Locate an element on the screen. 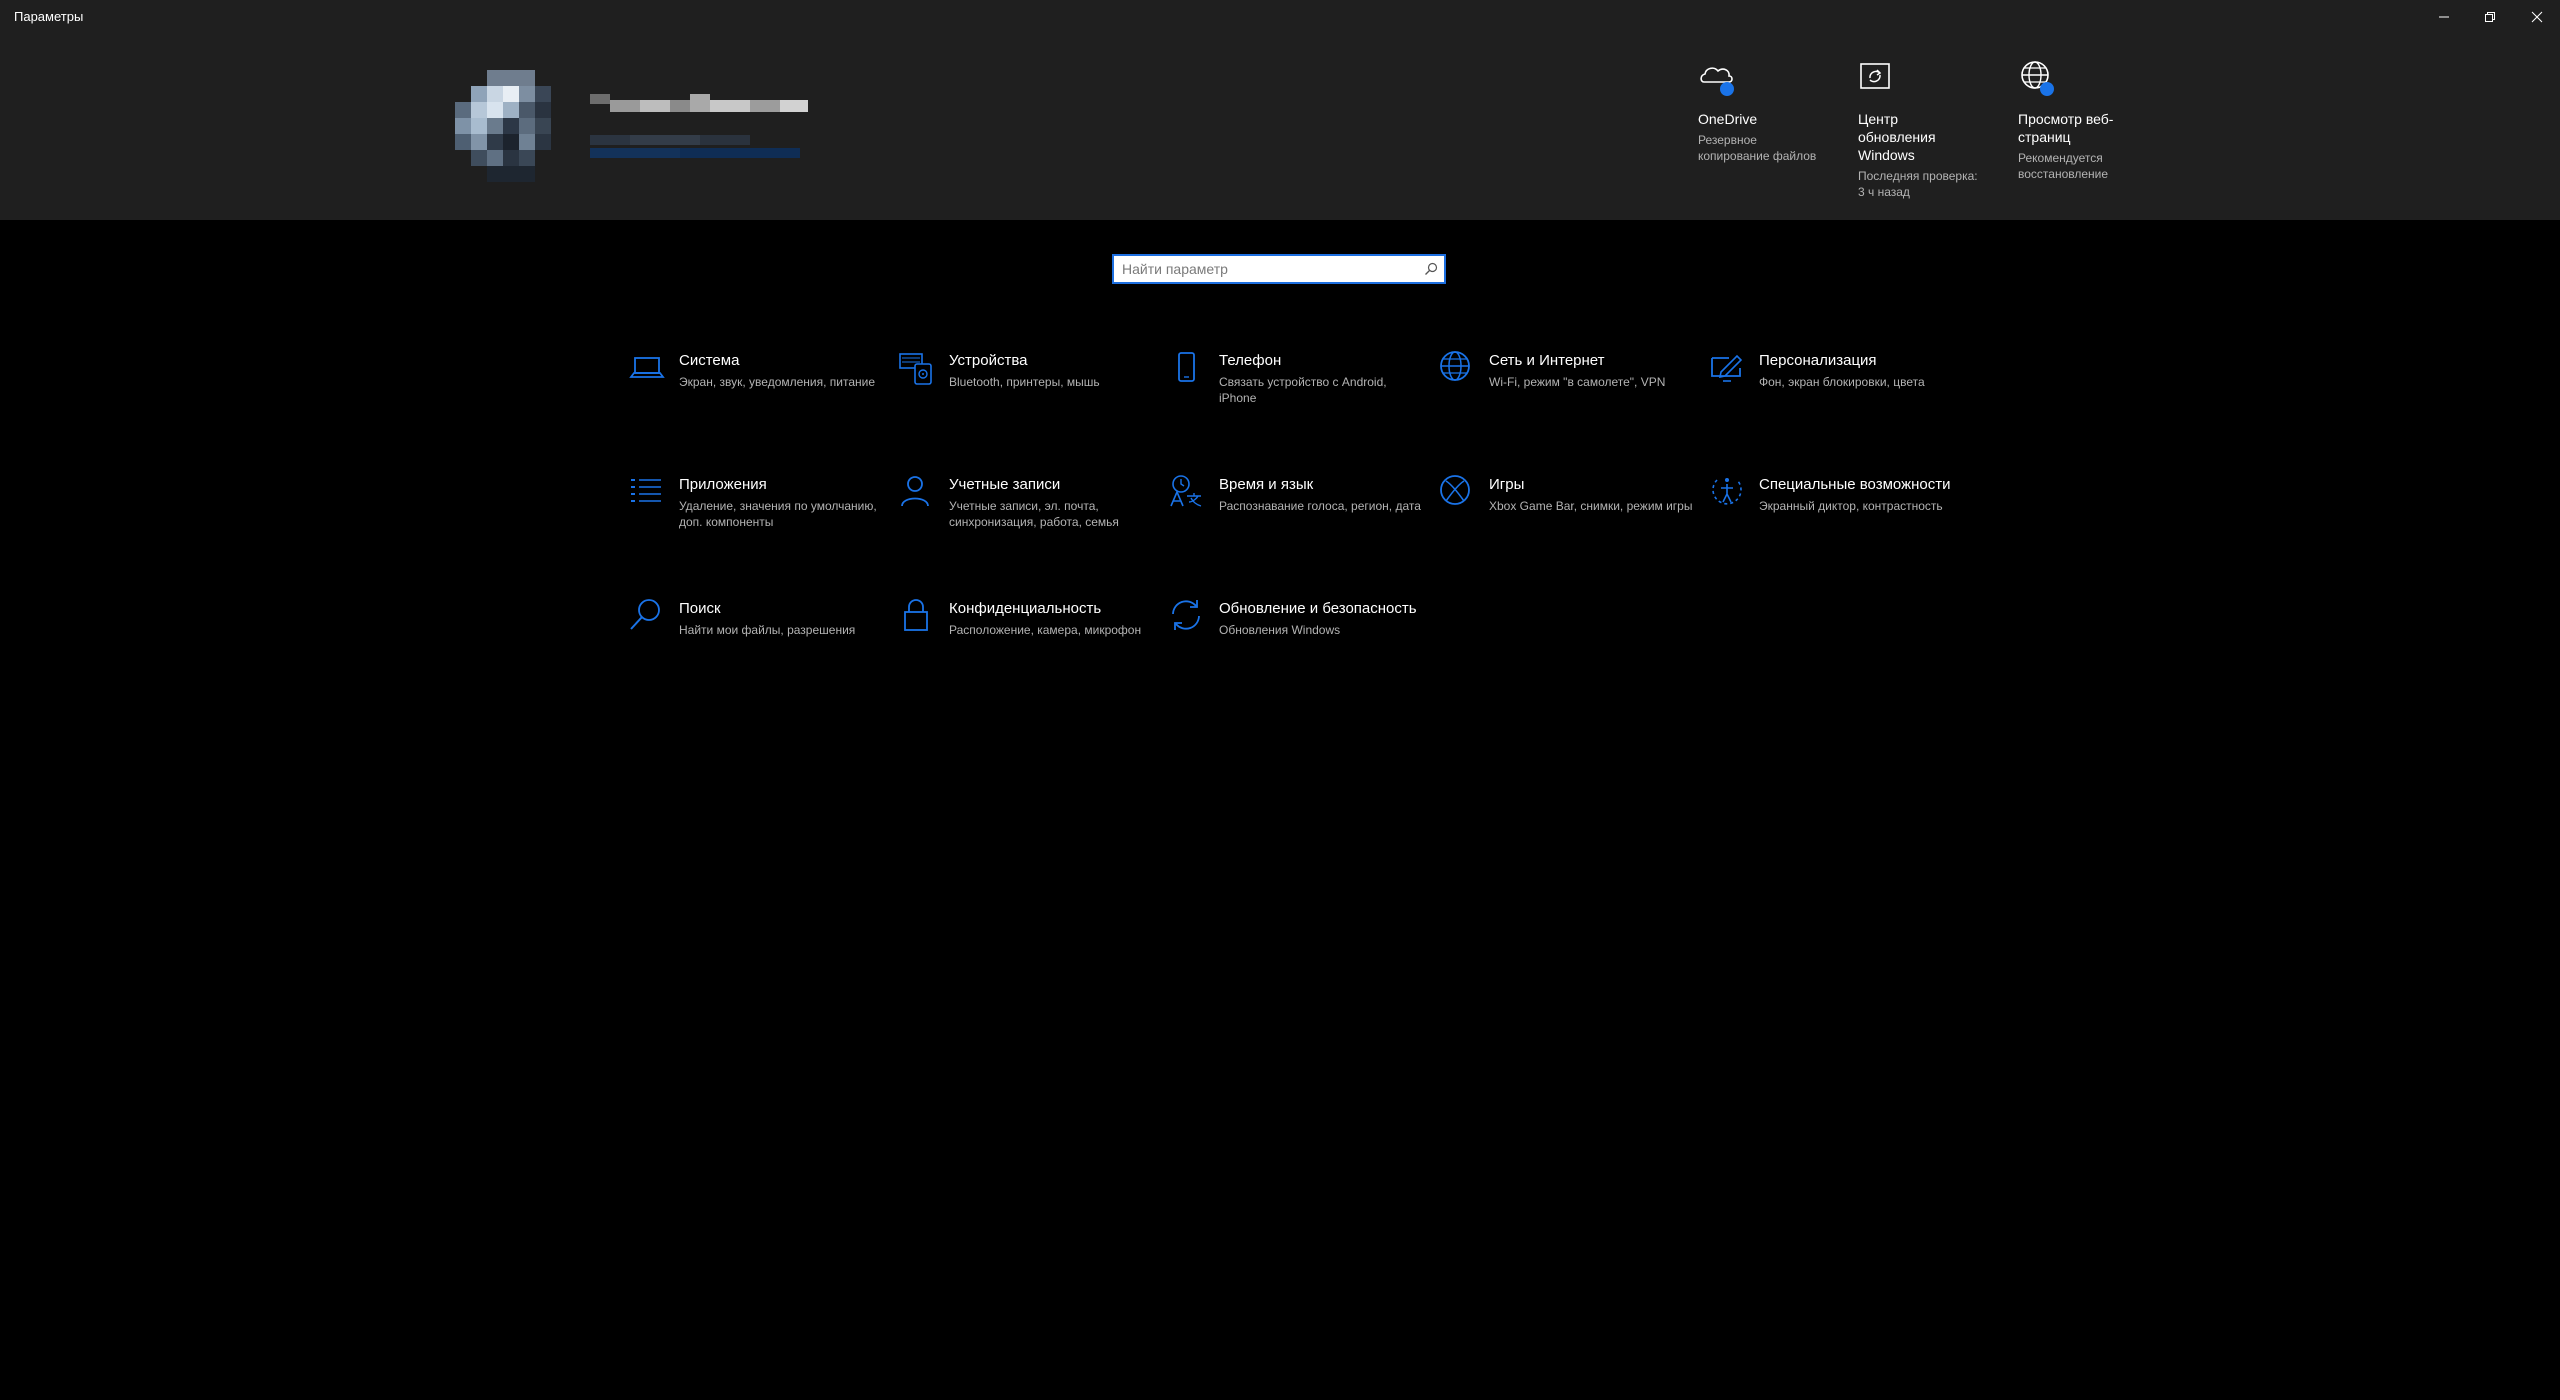 The height and width of the screenshot is (1400, 2560). quick-tile-desc: Рекомендуется восстановление is located at coordinates (2063, 166).